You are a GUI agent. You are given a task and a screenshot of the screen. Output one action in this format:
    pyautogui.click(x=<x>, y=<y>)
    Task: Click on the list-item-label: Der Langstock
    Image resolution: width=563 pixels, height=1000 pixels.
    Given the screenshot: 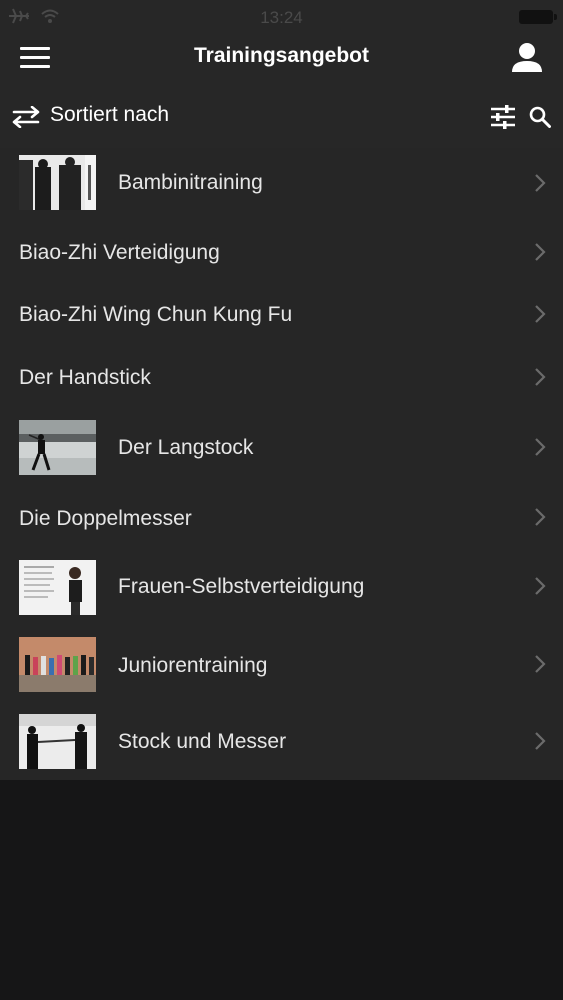 What is the action you would take?
    pyautogui.click(x=186, y=447)
    